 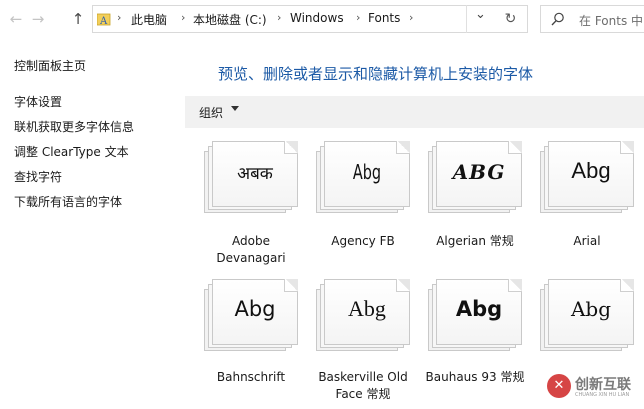 I want to click on font-file-icon: ABG, so click(x=475, y=177).